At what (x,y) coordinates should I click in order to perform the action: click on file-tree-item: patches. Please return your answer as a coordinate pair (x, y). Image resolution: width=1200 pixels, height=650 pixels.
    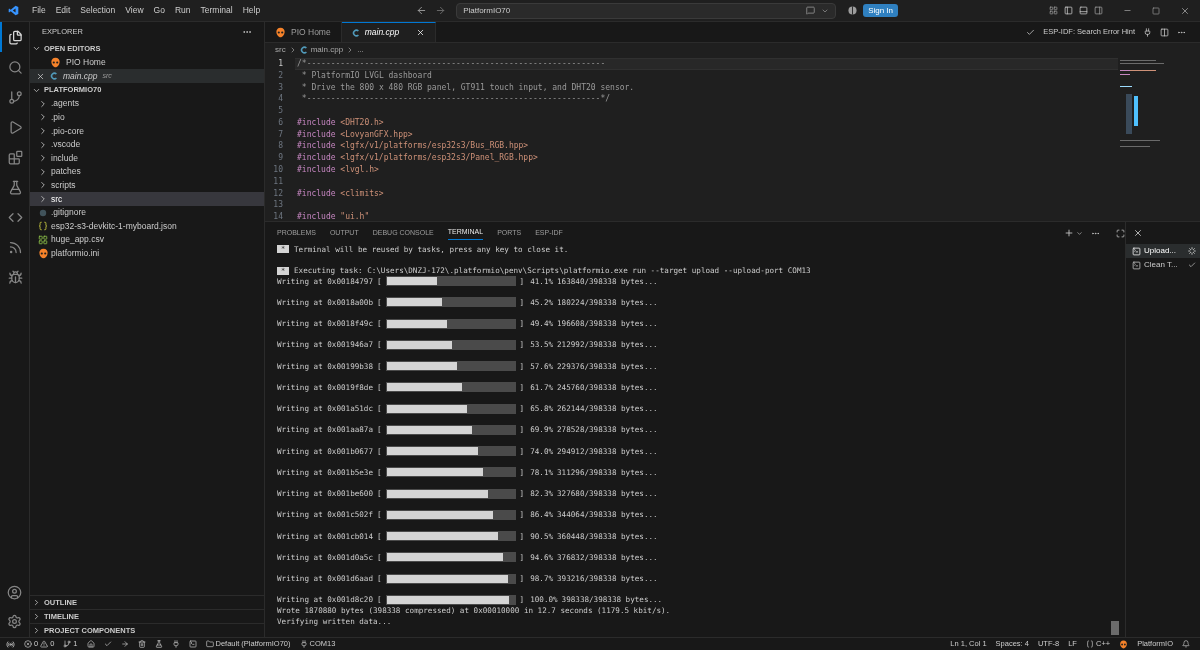
    Looking at the image, I should click on (147, 171).